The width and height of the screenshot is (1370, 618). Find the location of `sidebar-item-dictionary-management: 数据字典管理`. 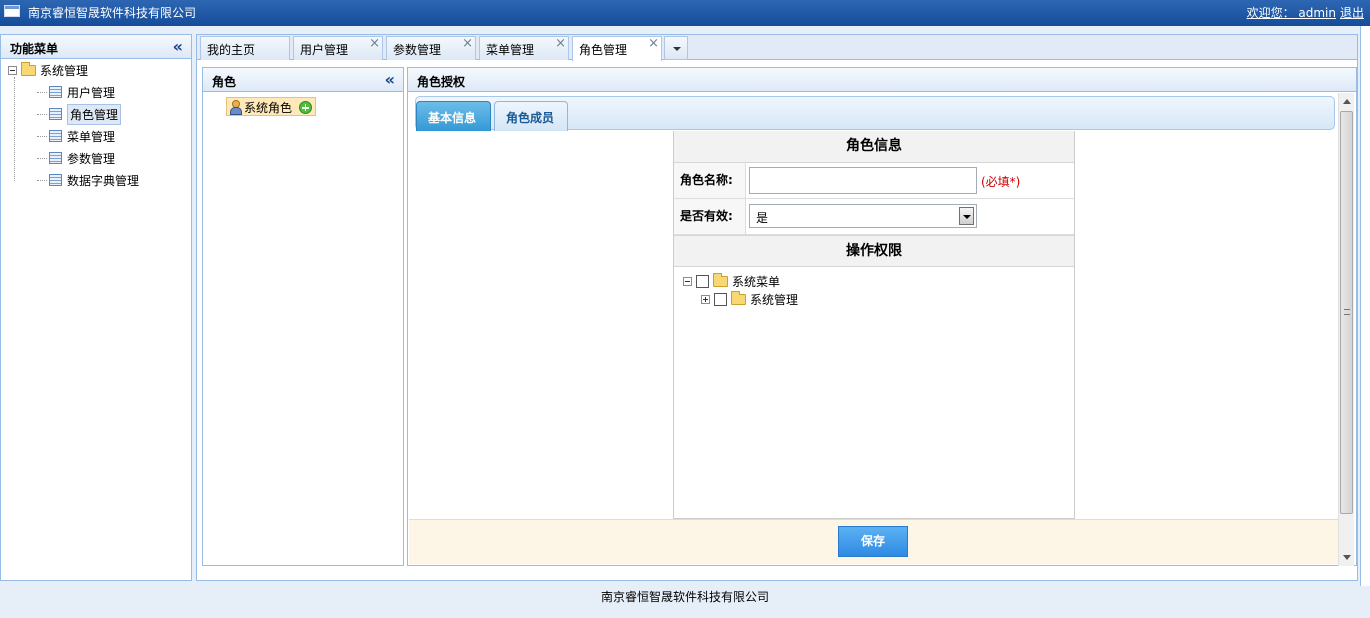

sidebar-item-dictionary-management: 数据字典管理 is located at coordinates (94, 180).